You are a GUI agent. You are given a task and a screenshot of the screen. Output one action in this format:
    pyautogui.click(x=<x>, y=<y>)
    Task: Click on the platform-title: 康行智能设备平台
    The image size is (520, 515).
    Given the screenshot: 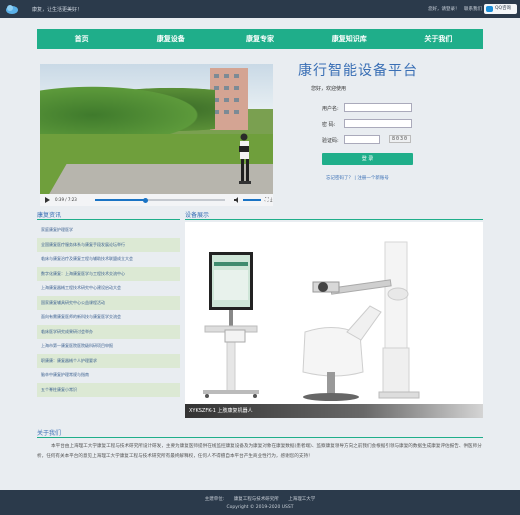 What is the action you would take?
    pyautogui.click(x=358, y=71)
    